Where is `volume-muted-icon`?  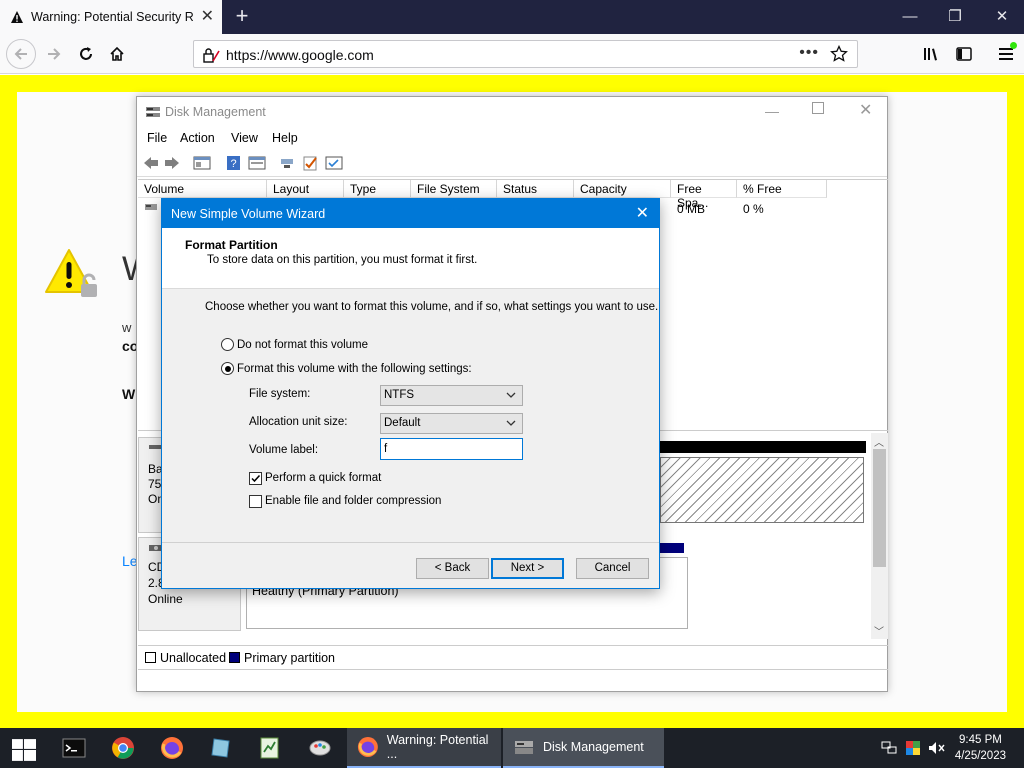 volume-muted-icon is located at coordinates (937, 748).